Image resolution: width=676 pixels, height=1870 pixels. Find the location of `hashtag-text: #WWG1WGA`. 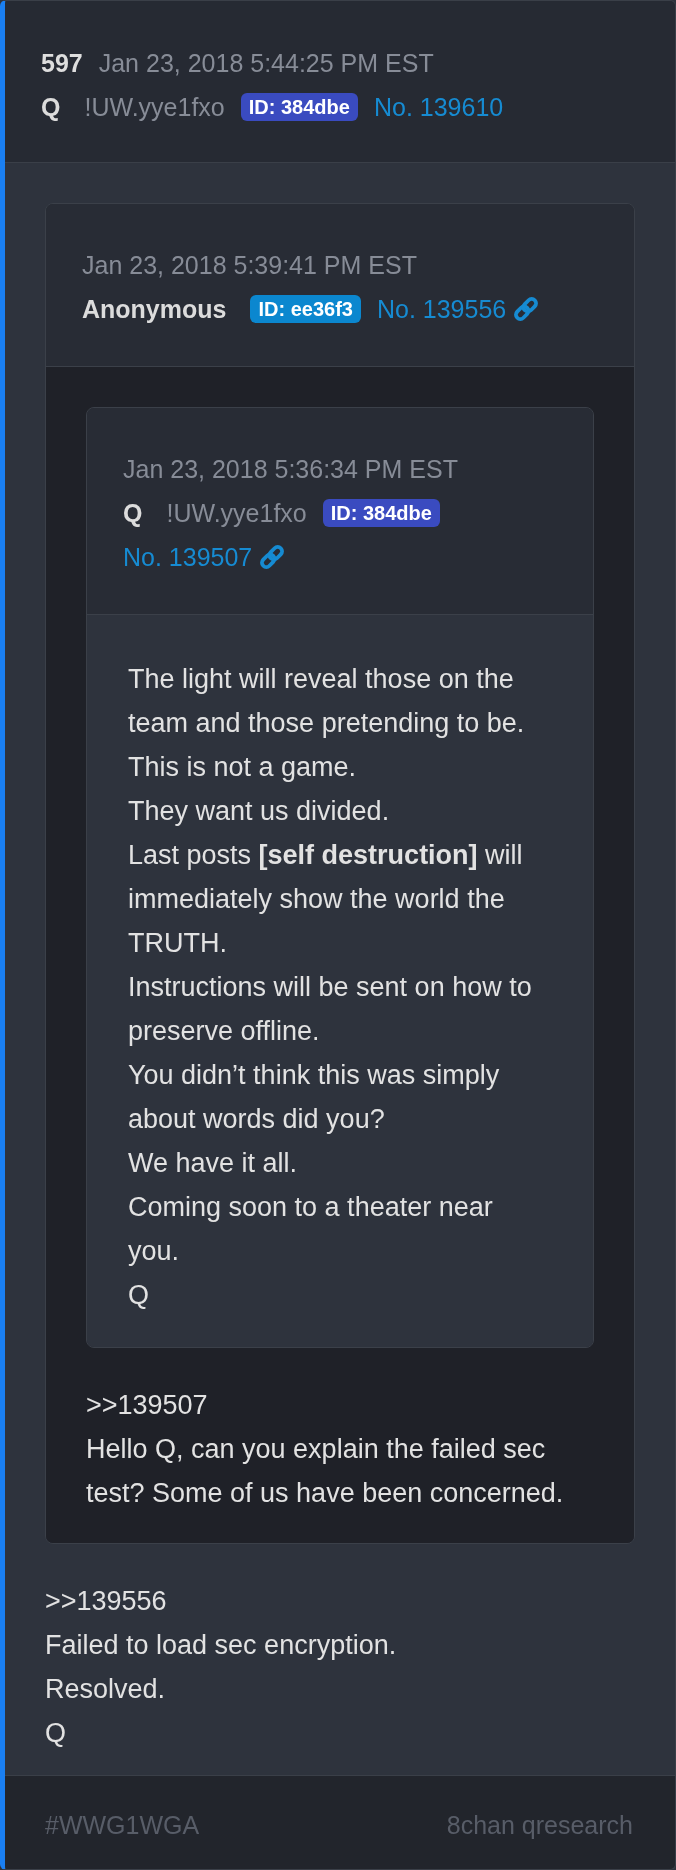

hashtag-text: #WWG1WGA is located at coordinates (122, 1825).